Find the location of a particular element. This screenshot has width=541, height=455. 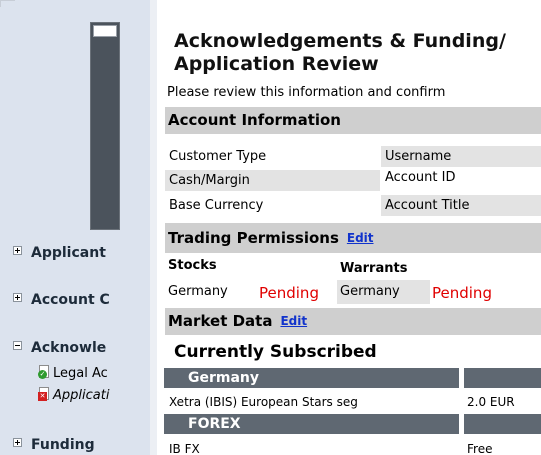

sidebar-item-funding: Funding is located at coordinates (54, 445).